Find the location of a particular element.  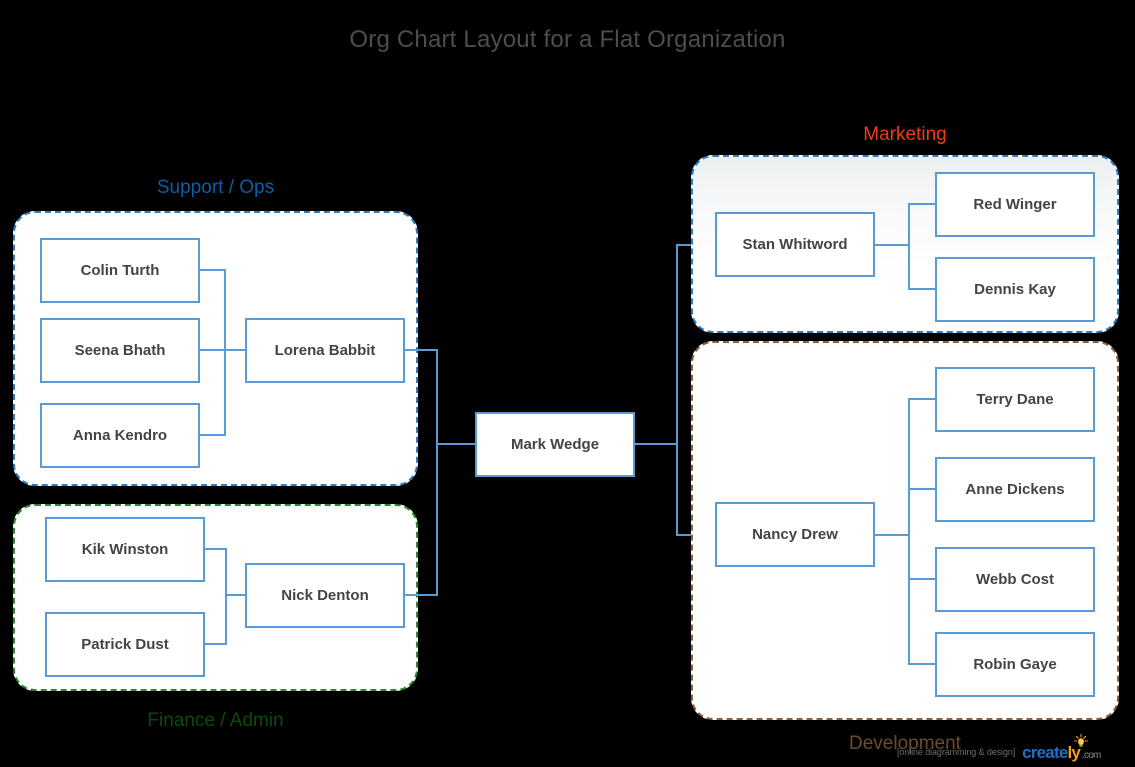

node-label: Nick Denton is located at coordinates (325, 595).